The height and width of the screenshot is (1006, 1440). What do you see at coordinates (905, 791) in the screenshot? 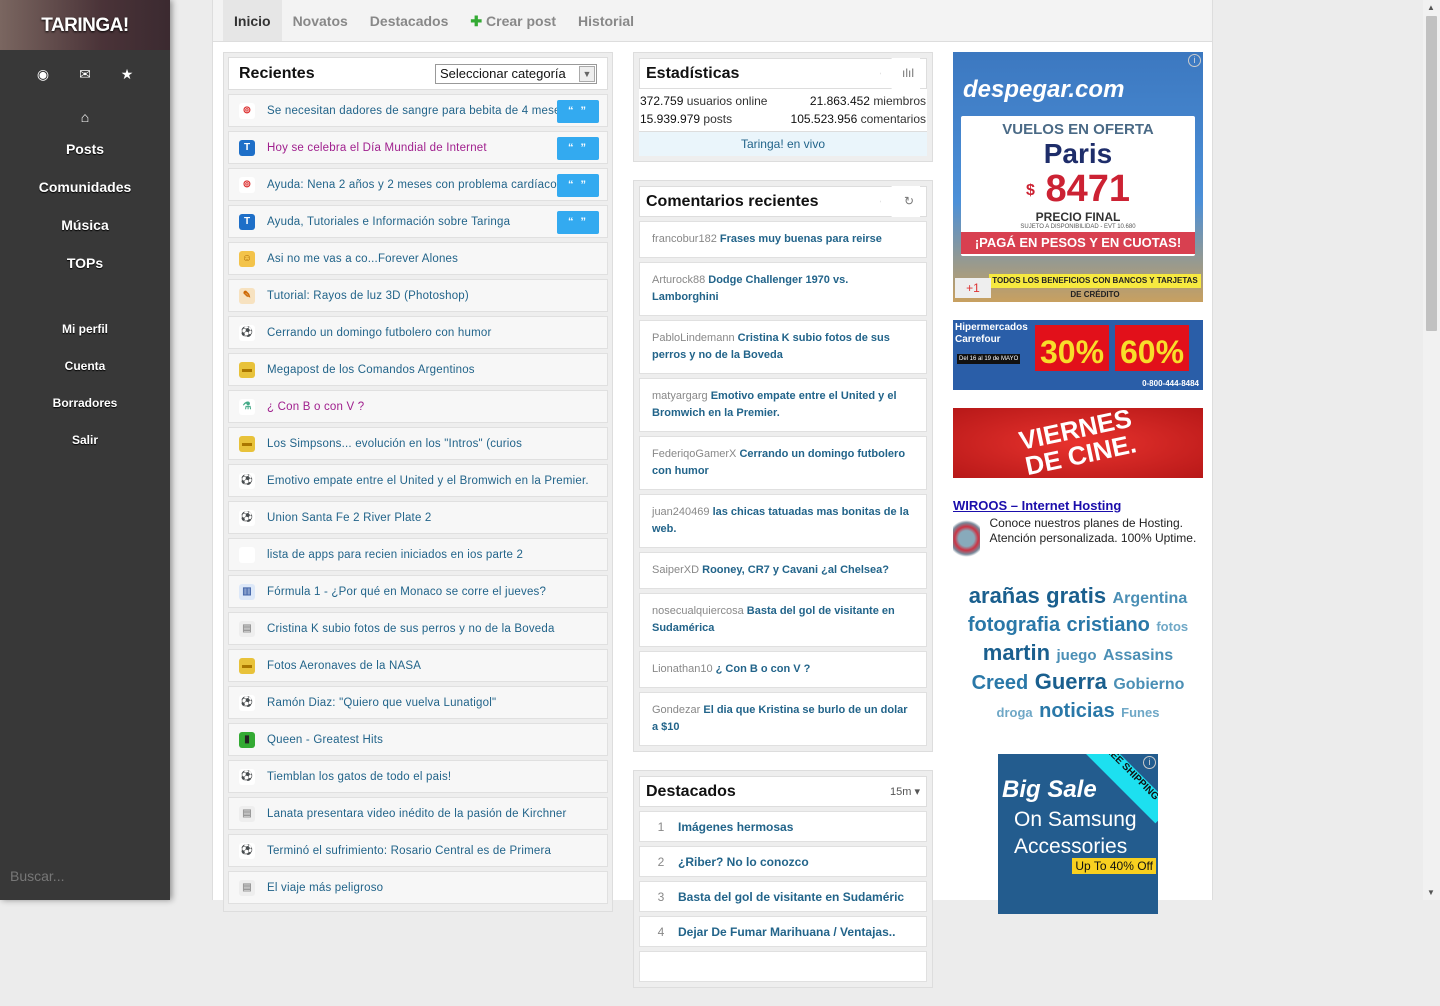
I see `period-dropdown: 15m ▾` at bounding box center [905, 791].